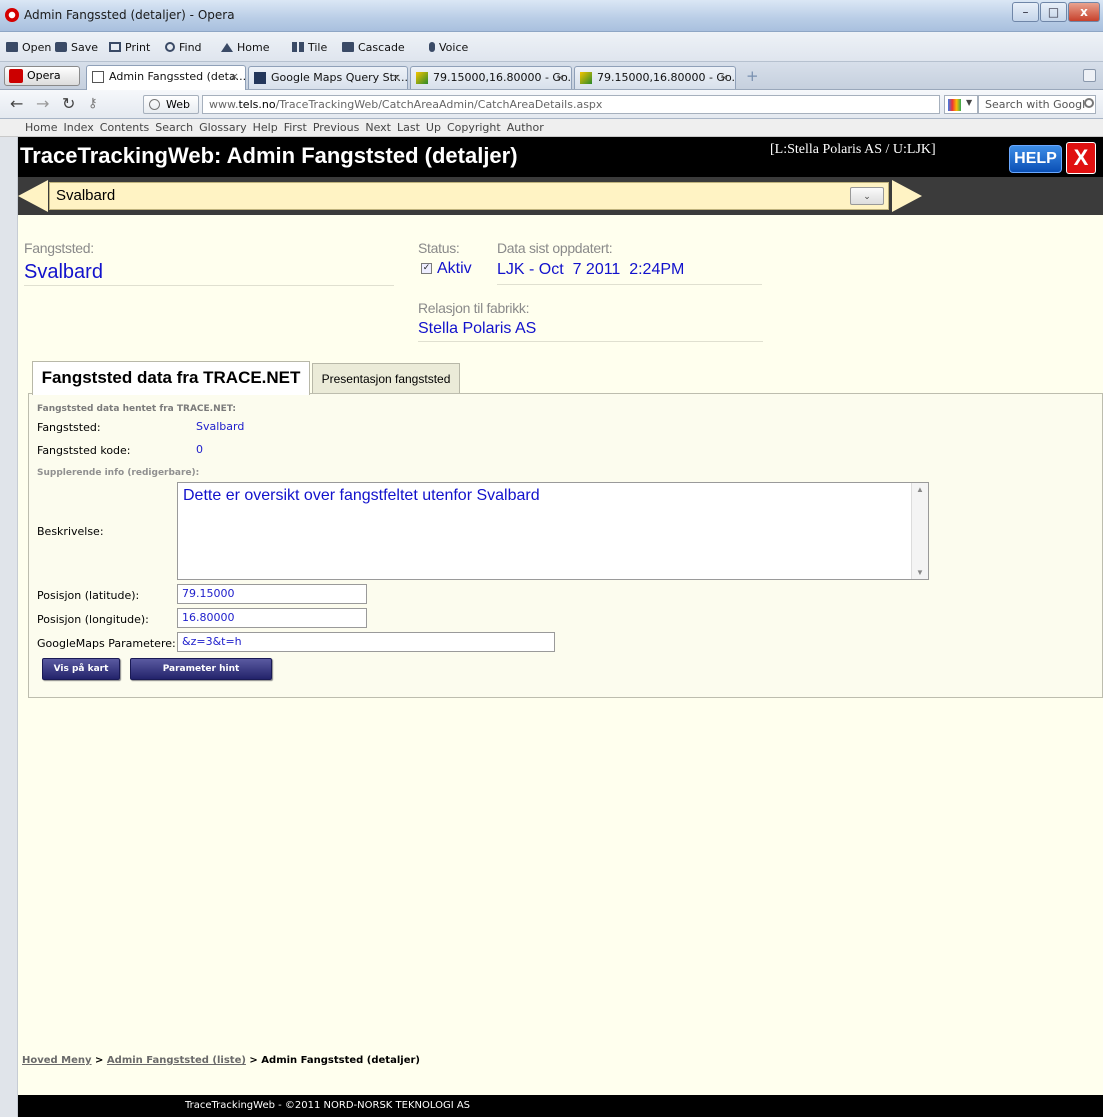 This screenshot has height=1117, width=1103. I want to click on fangststed-summary-label: Fangststed:, so click(59, 248).